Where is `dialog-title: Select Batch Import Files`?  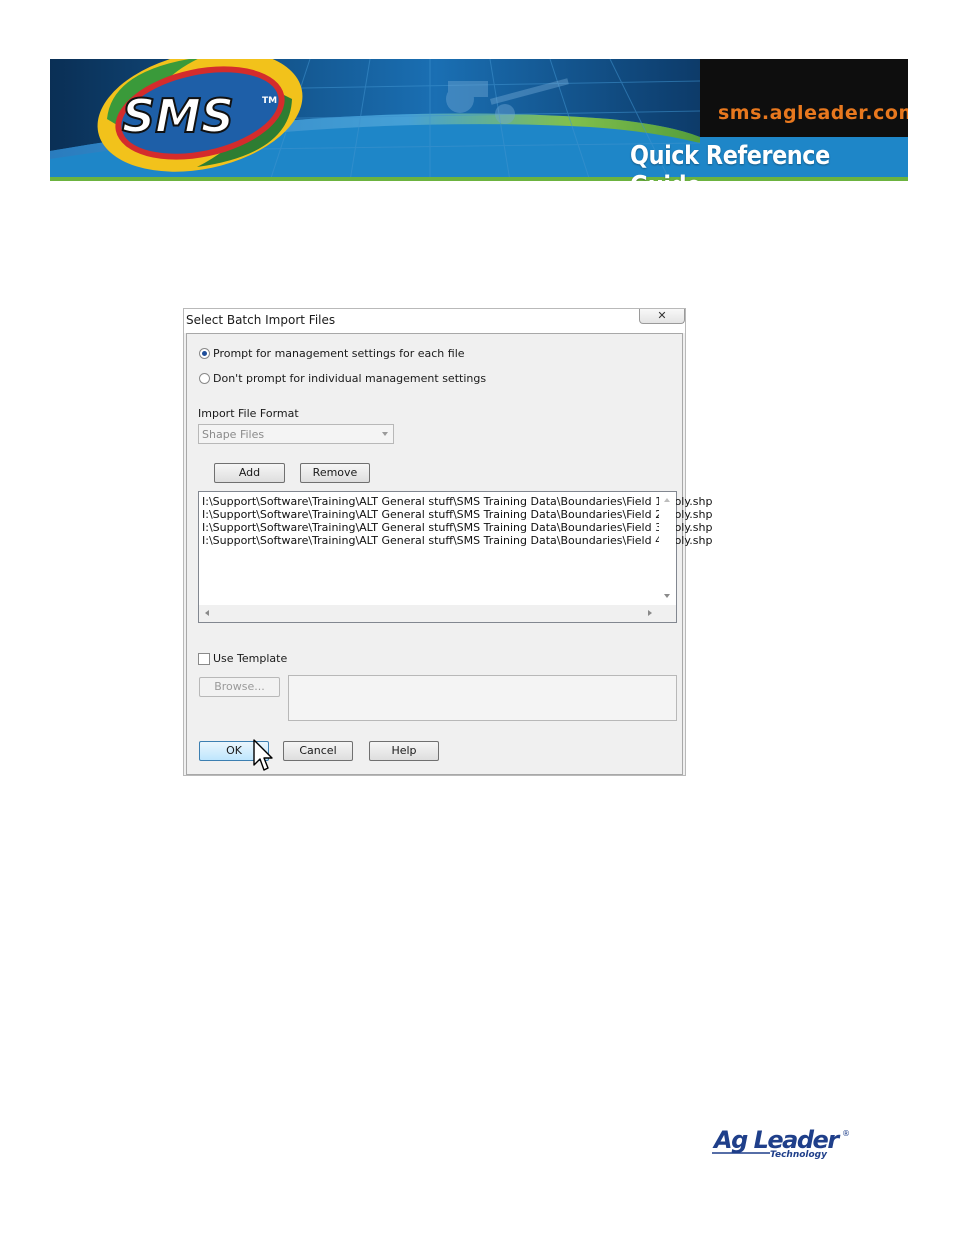 dialog-title: Select Batch Import Files is located at coordinates (261, 320).